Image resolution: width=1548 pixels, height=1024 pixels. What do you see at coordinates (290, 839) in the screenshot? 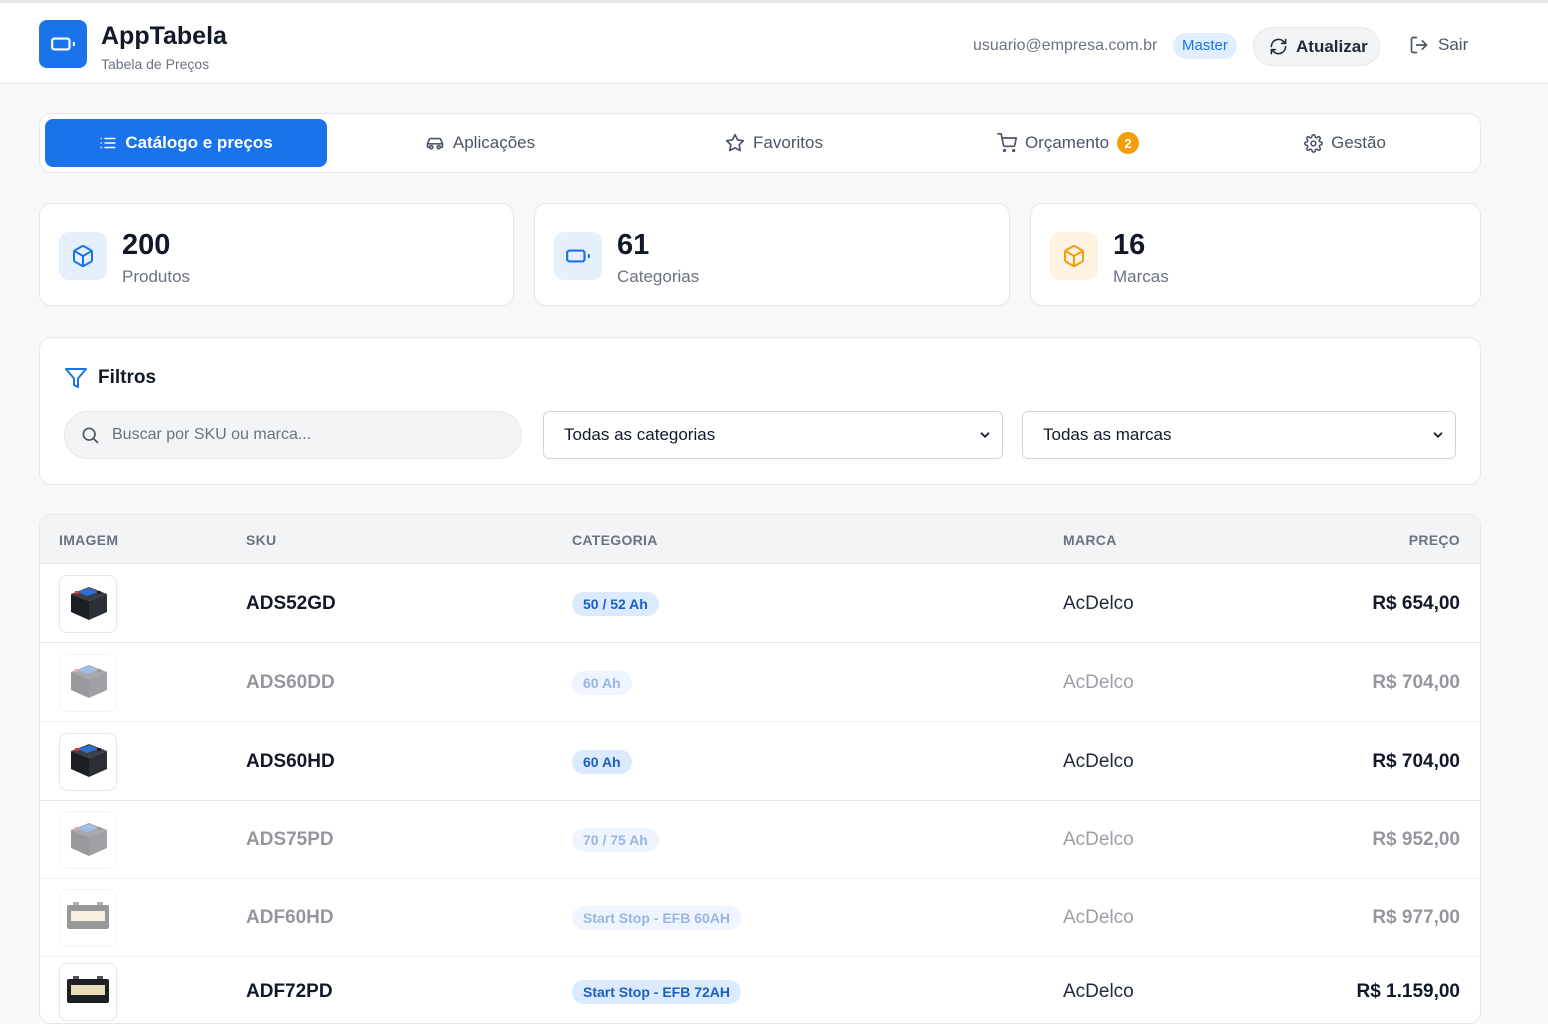
I see `cell-sku: ADS75PD` at bounding box center [290, 839].